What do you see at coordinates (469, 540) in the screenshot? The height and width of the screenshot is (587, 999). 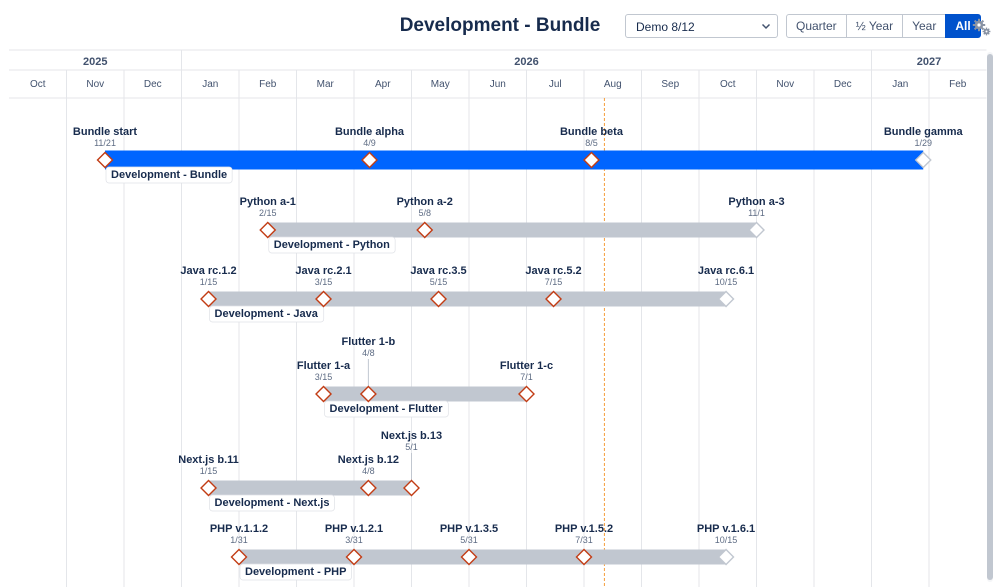 I see `milestone-date: 5/31` at bounding box center [469, 540].